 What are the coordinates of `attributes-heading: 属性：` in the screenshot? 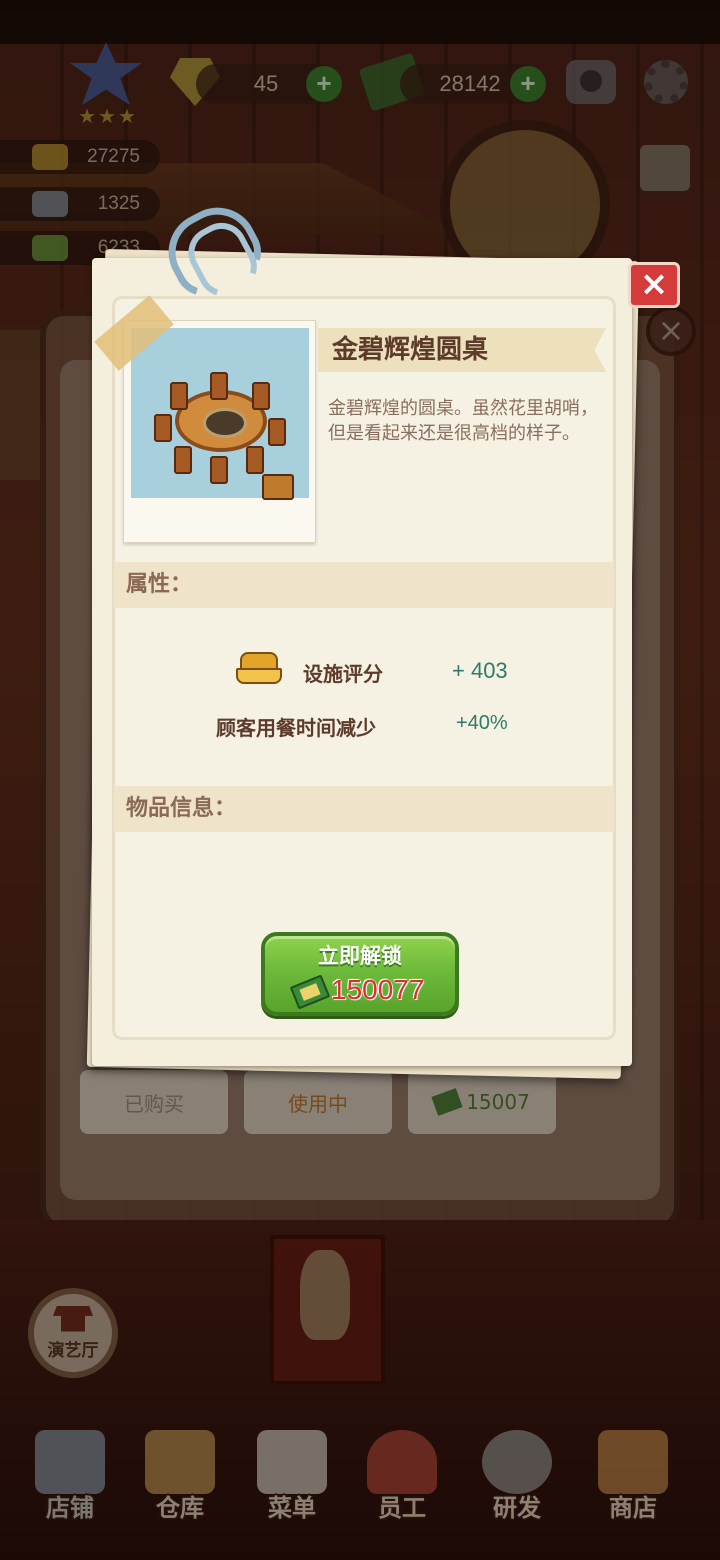 It's located at (364, 585).